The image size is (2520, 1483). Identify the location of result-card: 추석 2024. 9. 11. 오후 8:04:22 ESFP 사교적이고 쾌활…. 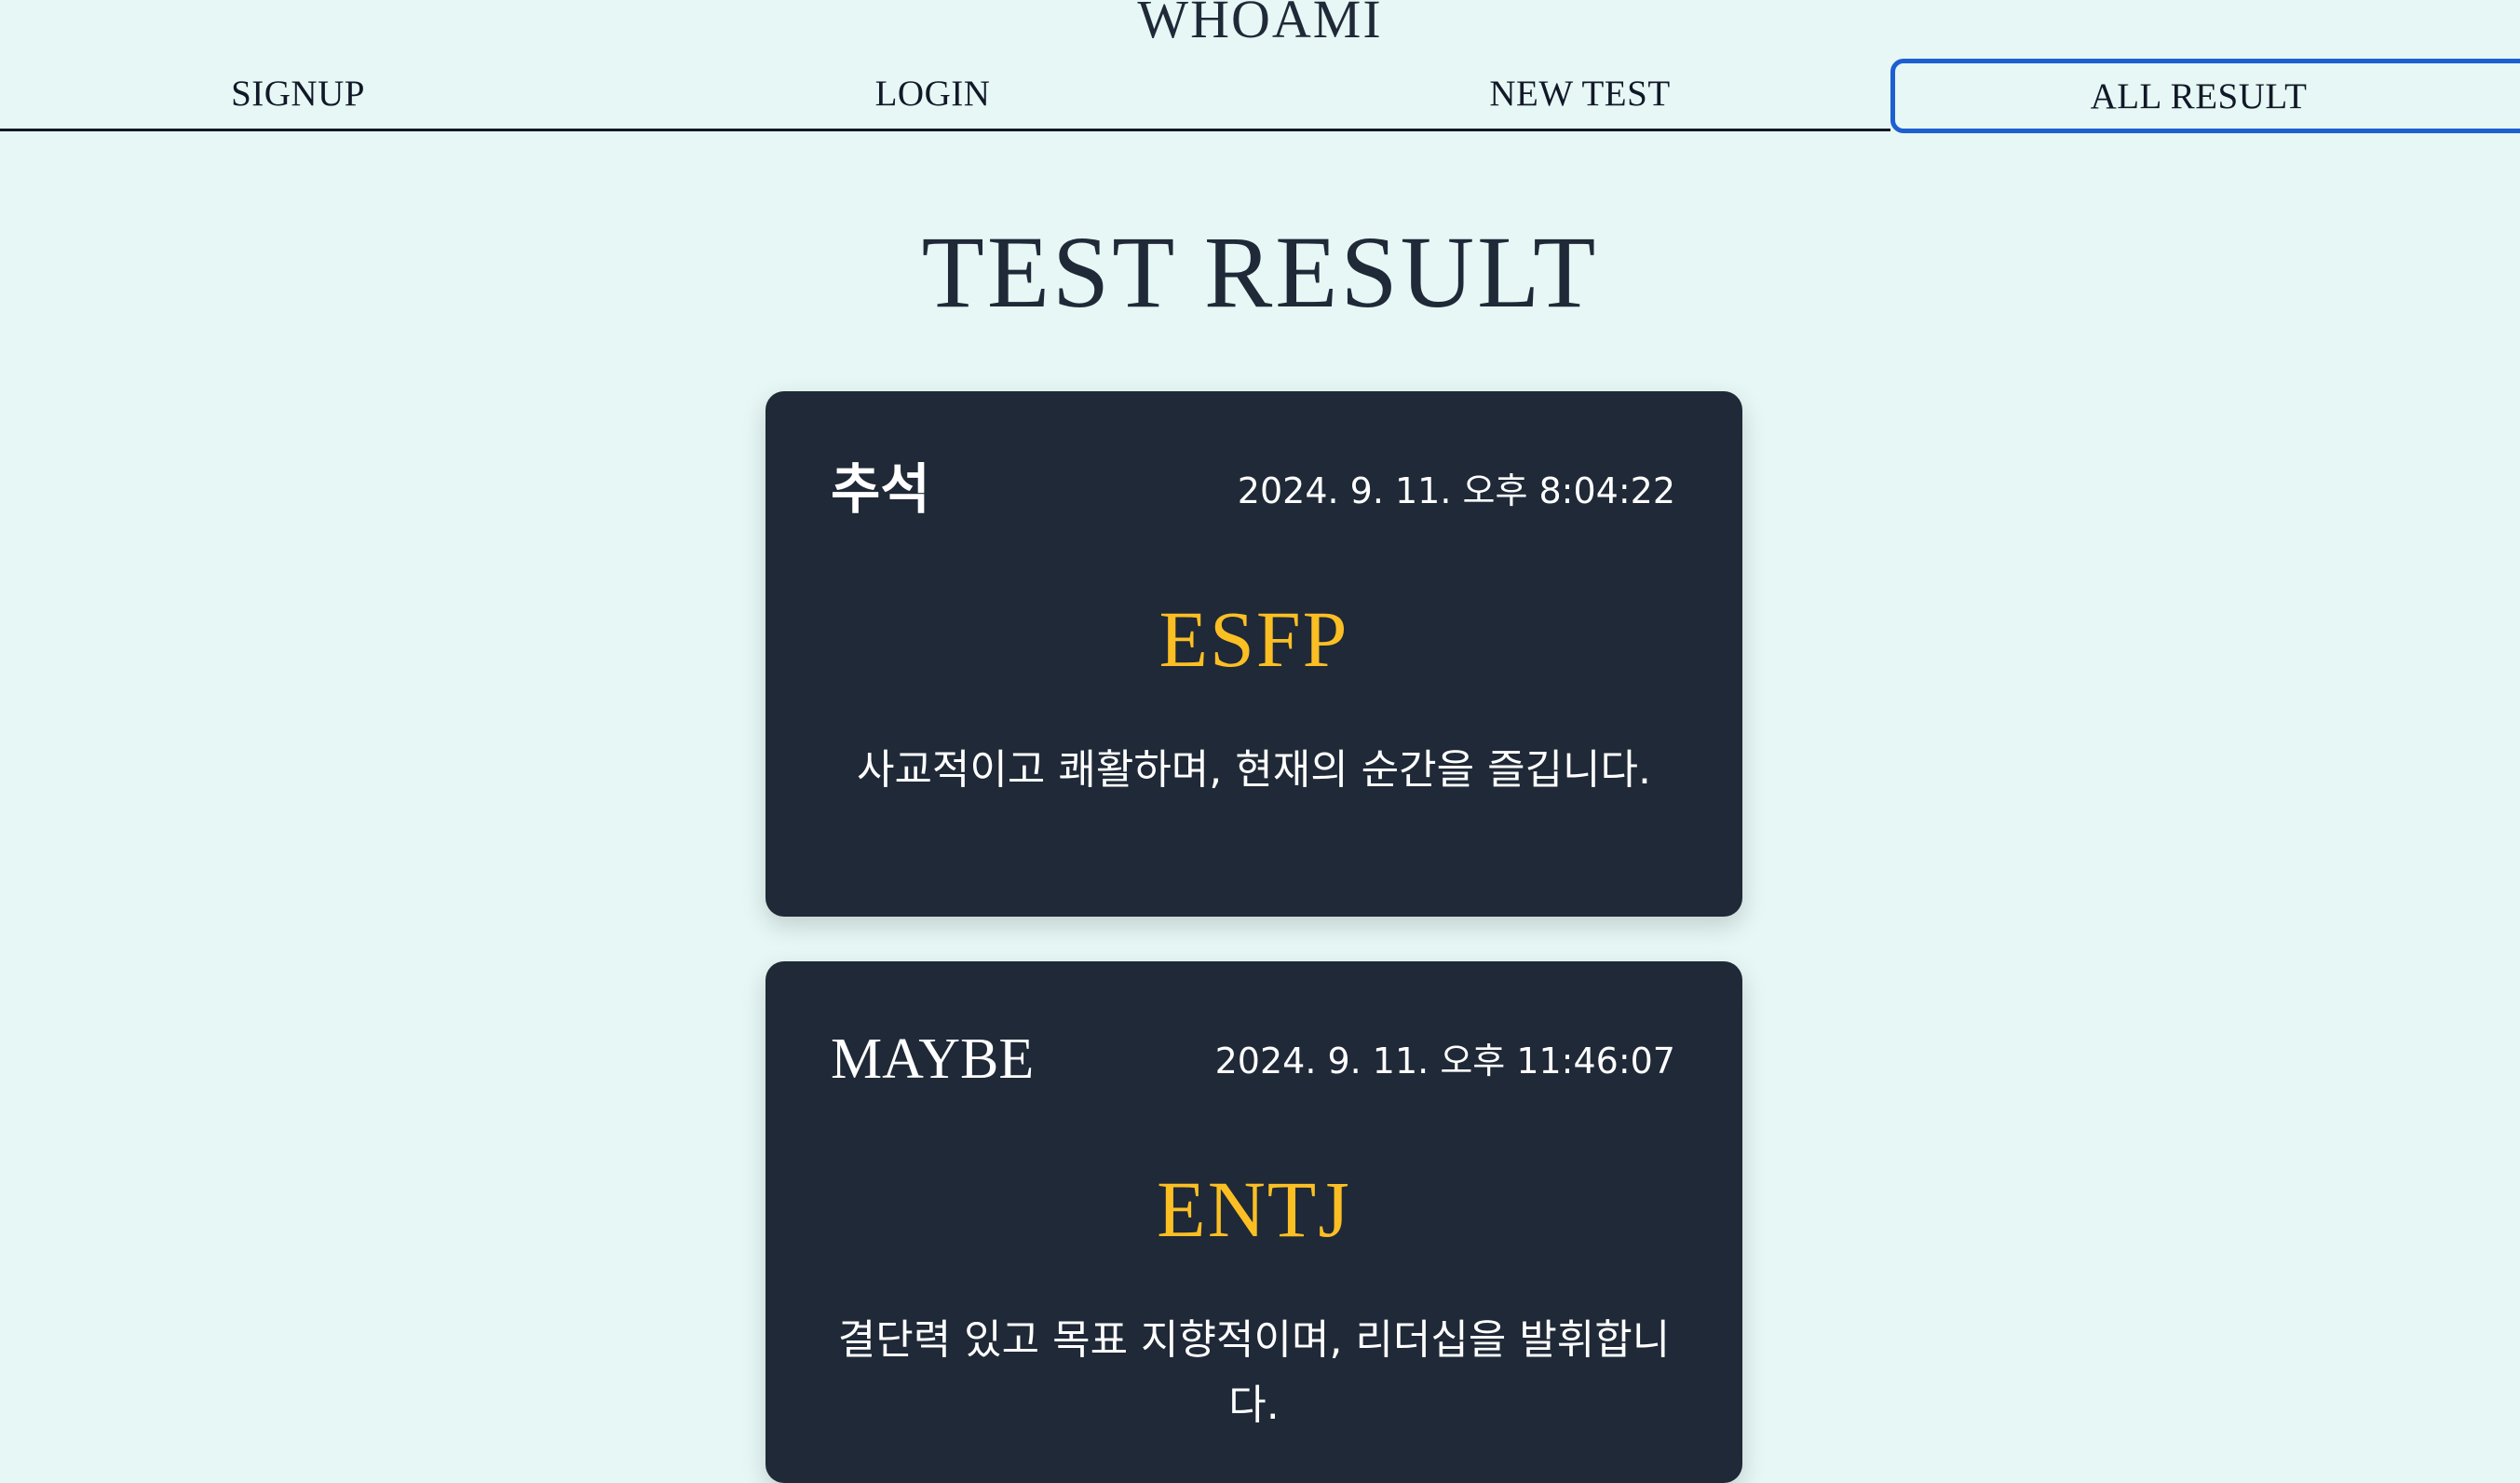
(1253, 654).